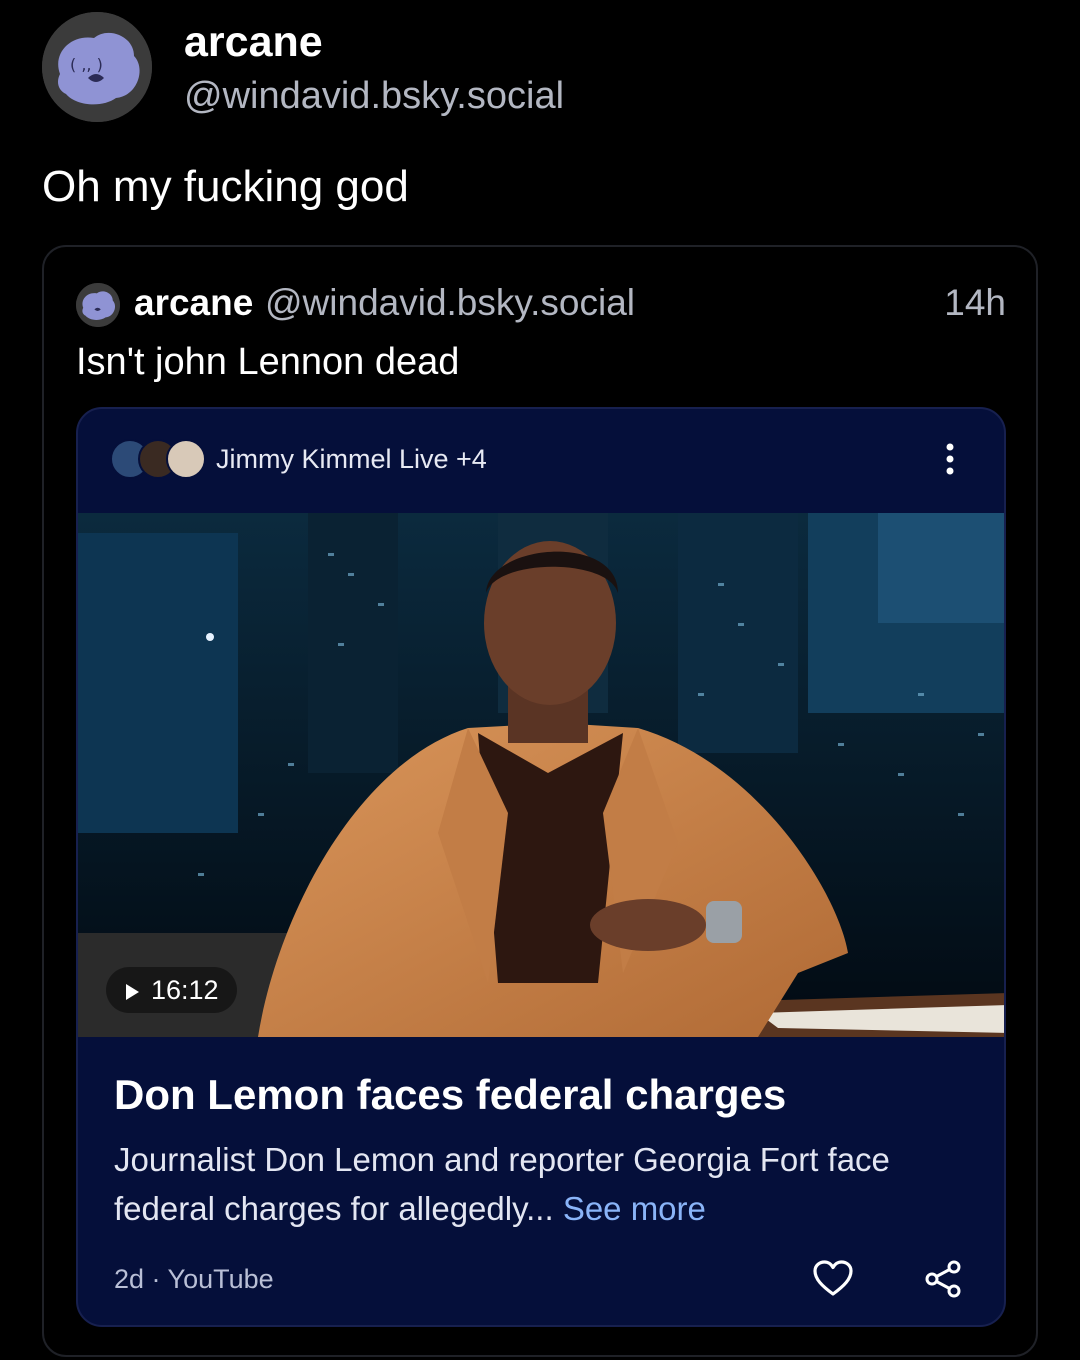 The height and width of the screenshot is (1360, 1080). I want to click on quoted-post-time: 14h, so click(975, 302).